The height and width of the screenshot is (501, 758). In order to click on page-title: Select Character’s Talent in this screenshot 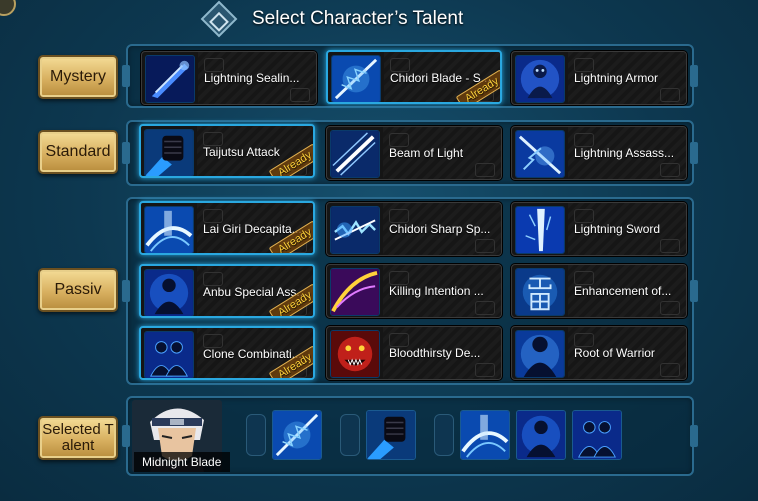, I will do `click(358, 18)`.